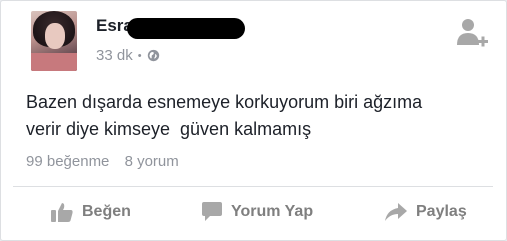  What do you see at coordinates (472, 33) in the screenshot?
I see `add-friend-icon` at bounding box center [472, 33].